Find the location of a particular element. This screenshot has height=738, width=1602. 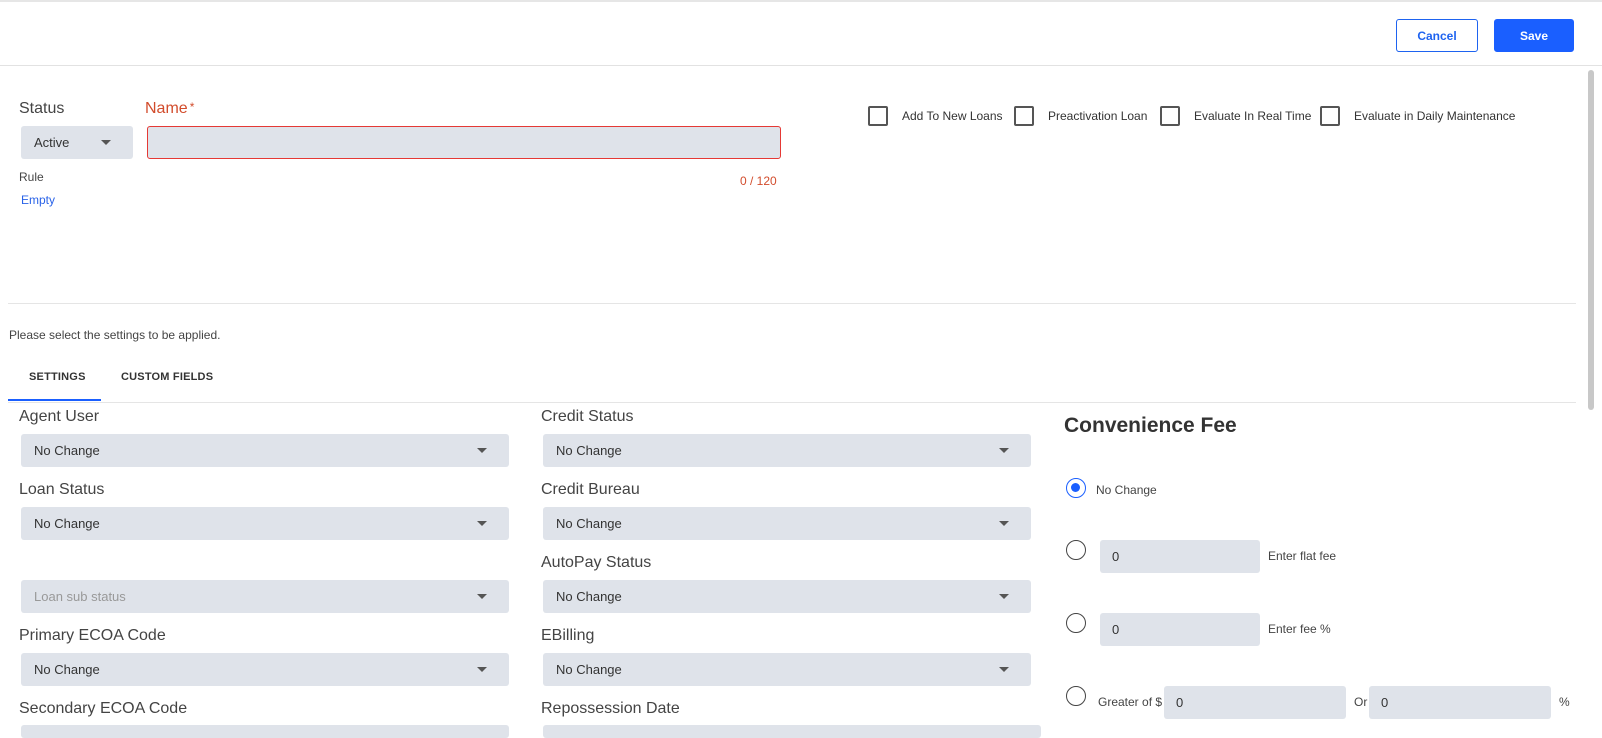

credit-bureau-select: No Change is located at coordinates (787, 523).